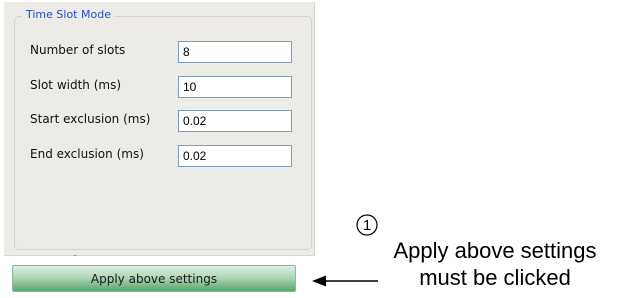  I want to click on number-of-slots-input, so click(235, 52).